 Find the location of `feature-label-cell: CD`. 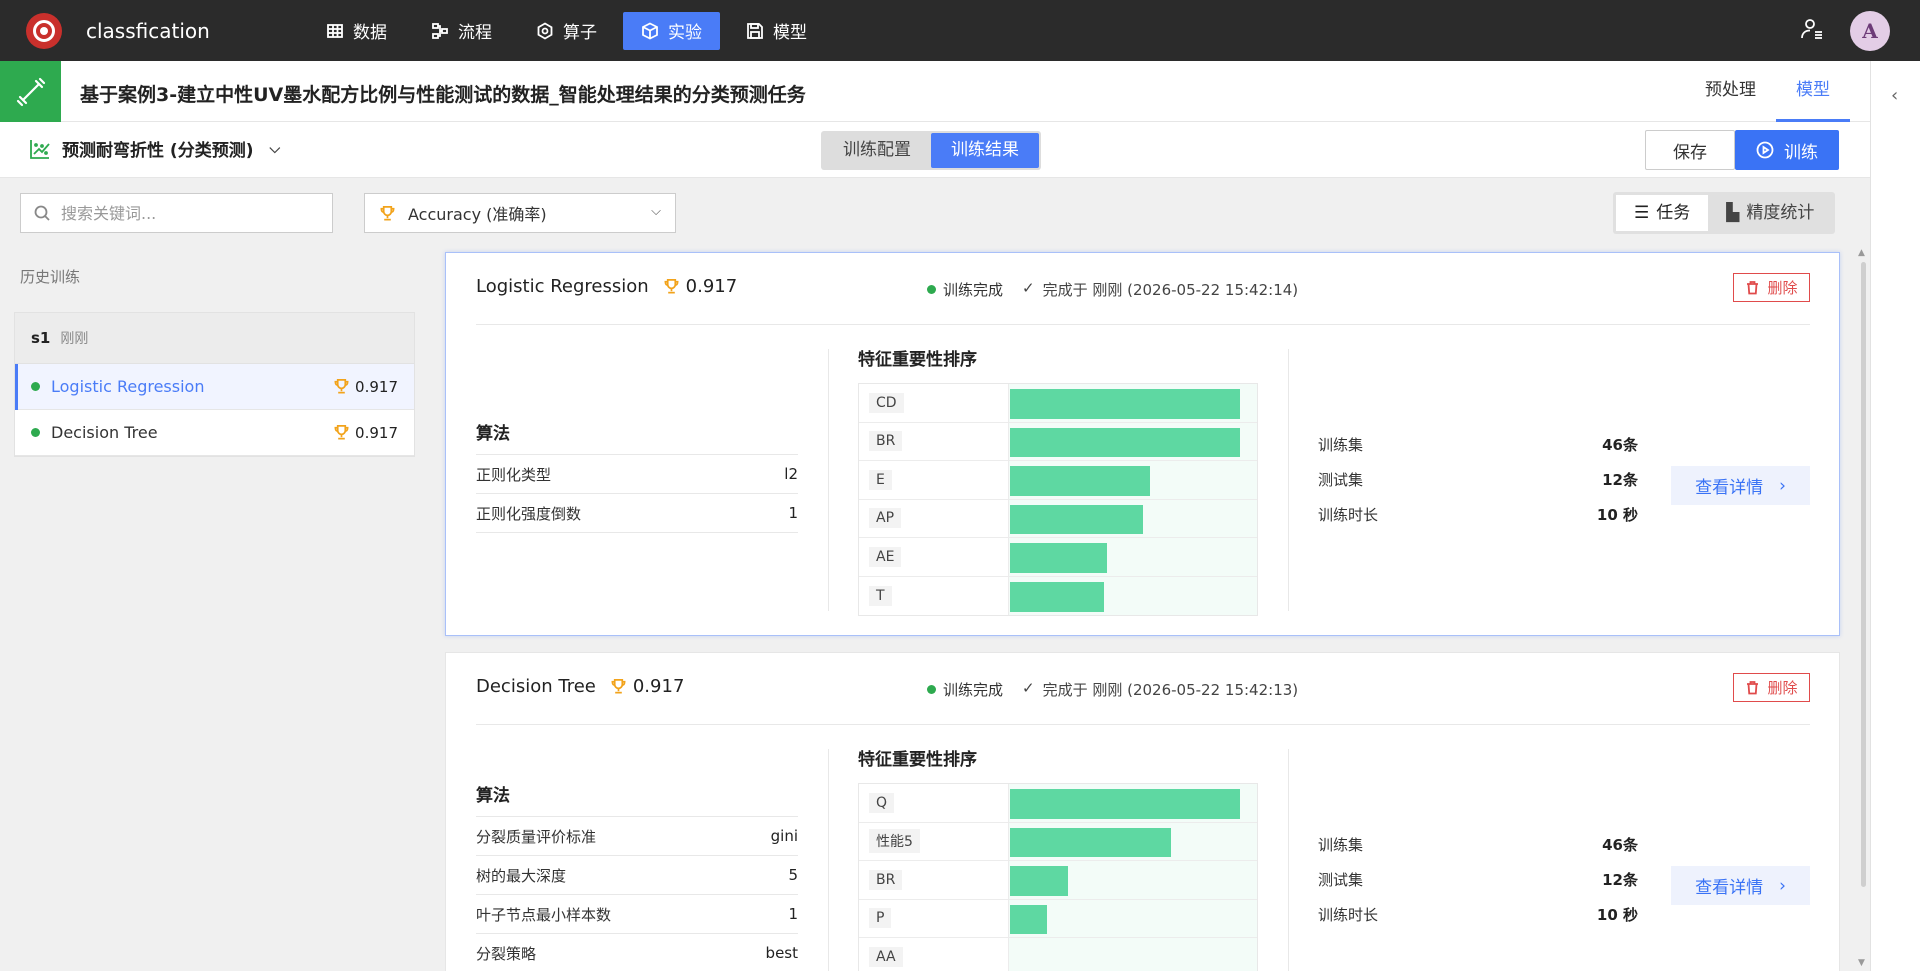

feature-label-cell: CD is located at coordinates (934, 403).